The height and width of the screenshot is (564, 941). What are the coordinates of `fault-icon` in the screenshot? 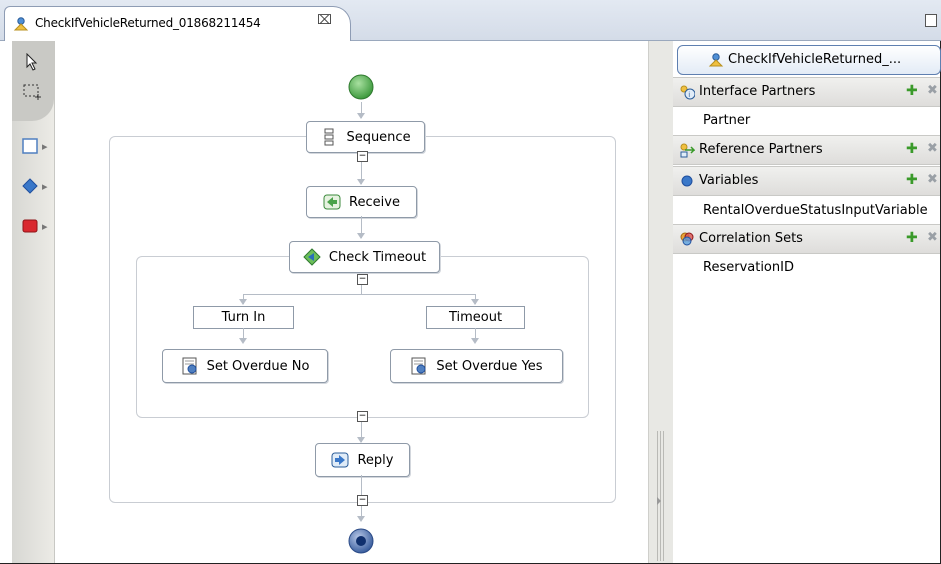 It's located at (30, 226).